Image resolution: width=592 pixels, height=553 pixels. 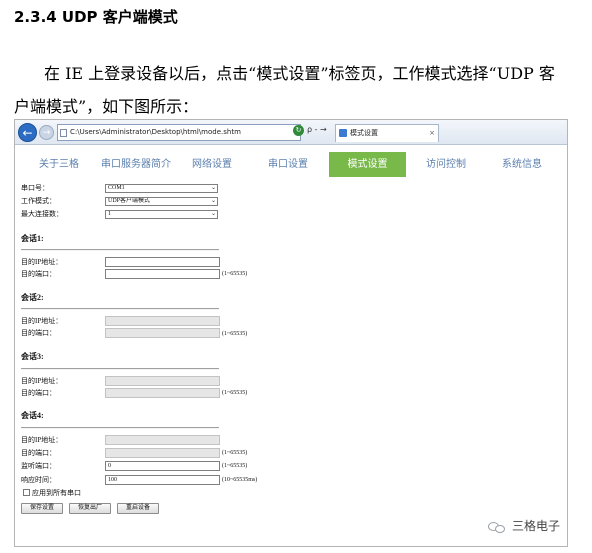 What do you see at coordinates (161, 201) in the screenshot?
I see `work-mode-select: UDP客户端模式 ⌄` at bounding box center [161, 201].